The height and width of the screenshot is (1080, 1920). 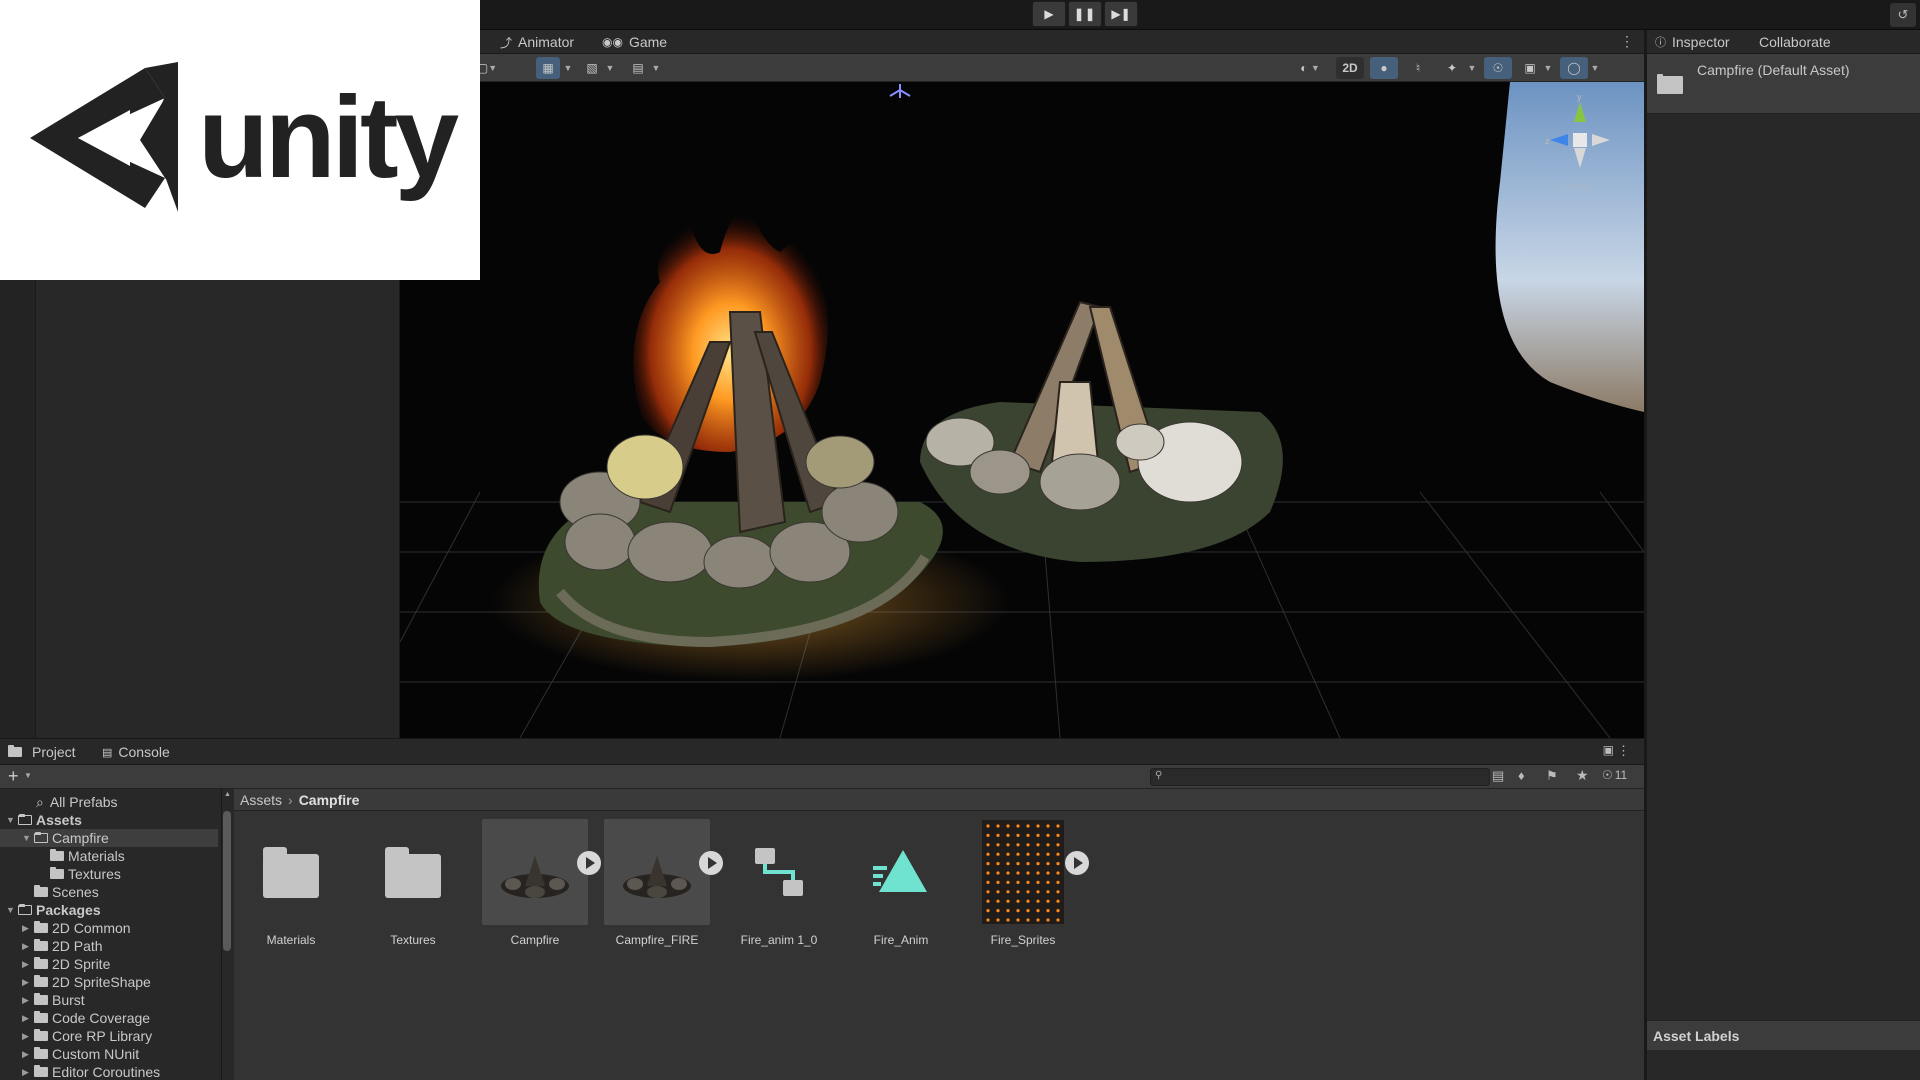 What do you see at coordinates (109, 1018) in the screenshot?
I see `tree-item: ▶ Code Coverage` at bounding box center [109, 1018].